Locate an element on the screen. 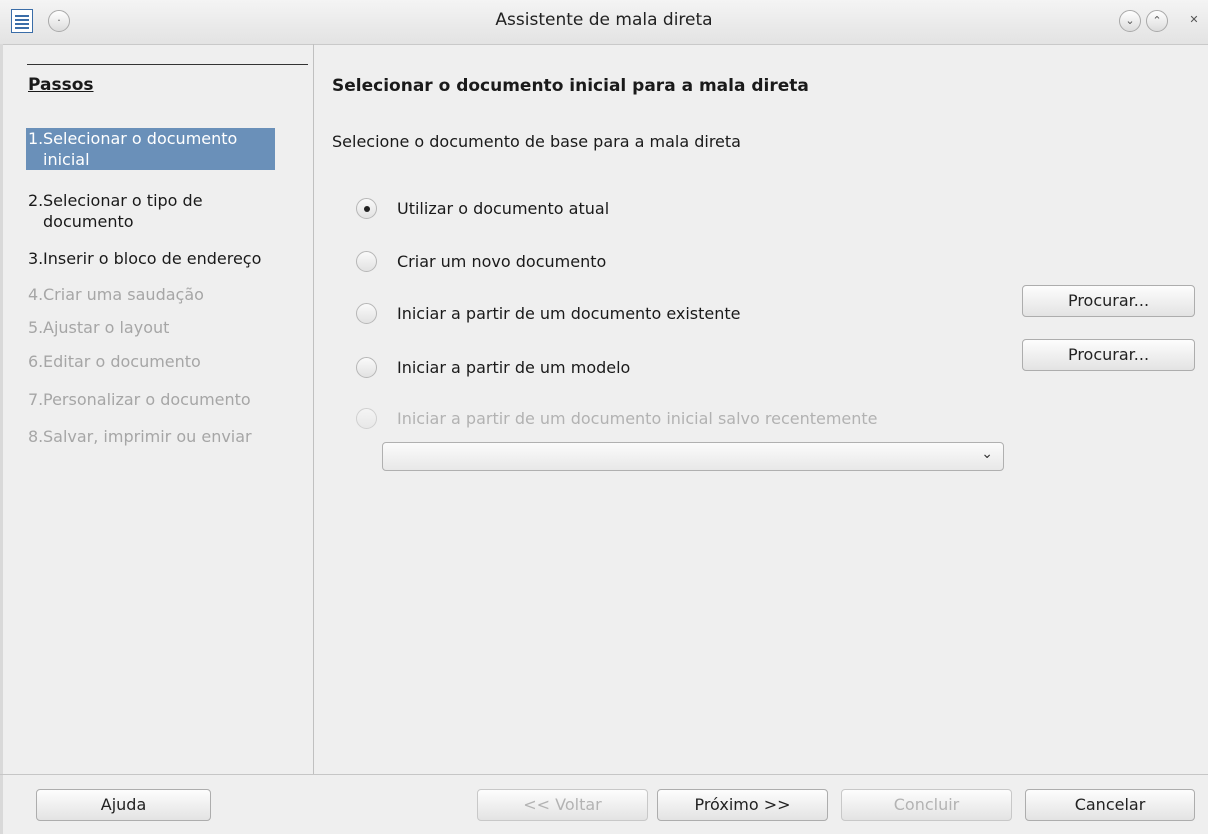 The image size is (1208, 834). step-item-1: 1. Selecionar o documento inicial is located at coordinates (150, 149).